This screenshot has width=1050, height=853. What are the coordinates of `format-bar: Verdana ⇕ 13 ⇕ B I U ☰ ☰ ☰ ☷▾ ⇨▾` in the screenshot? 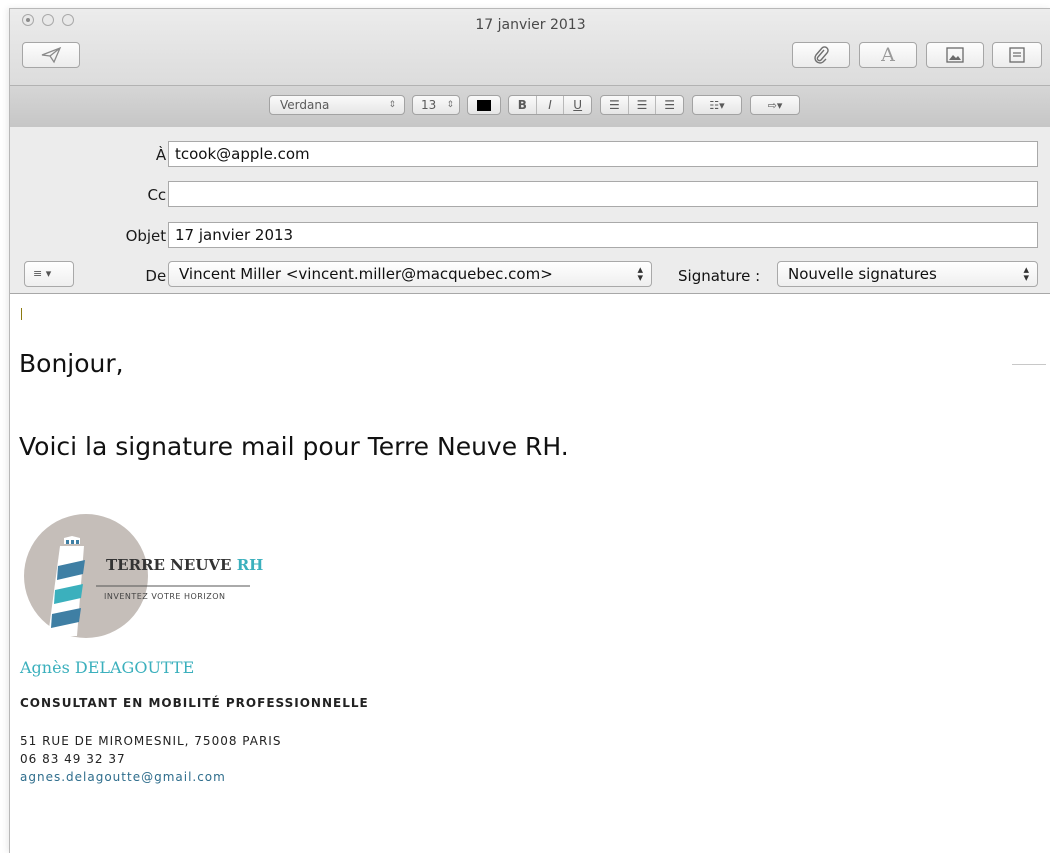 It's located at (530, 106).